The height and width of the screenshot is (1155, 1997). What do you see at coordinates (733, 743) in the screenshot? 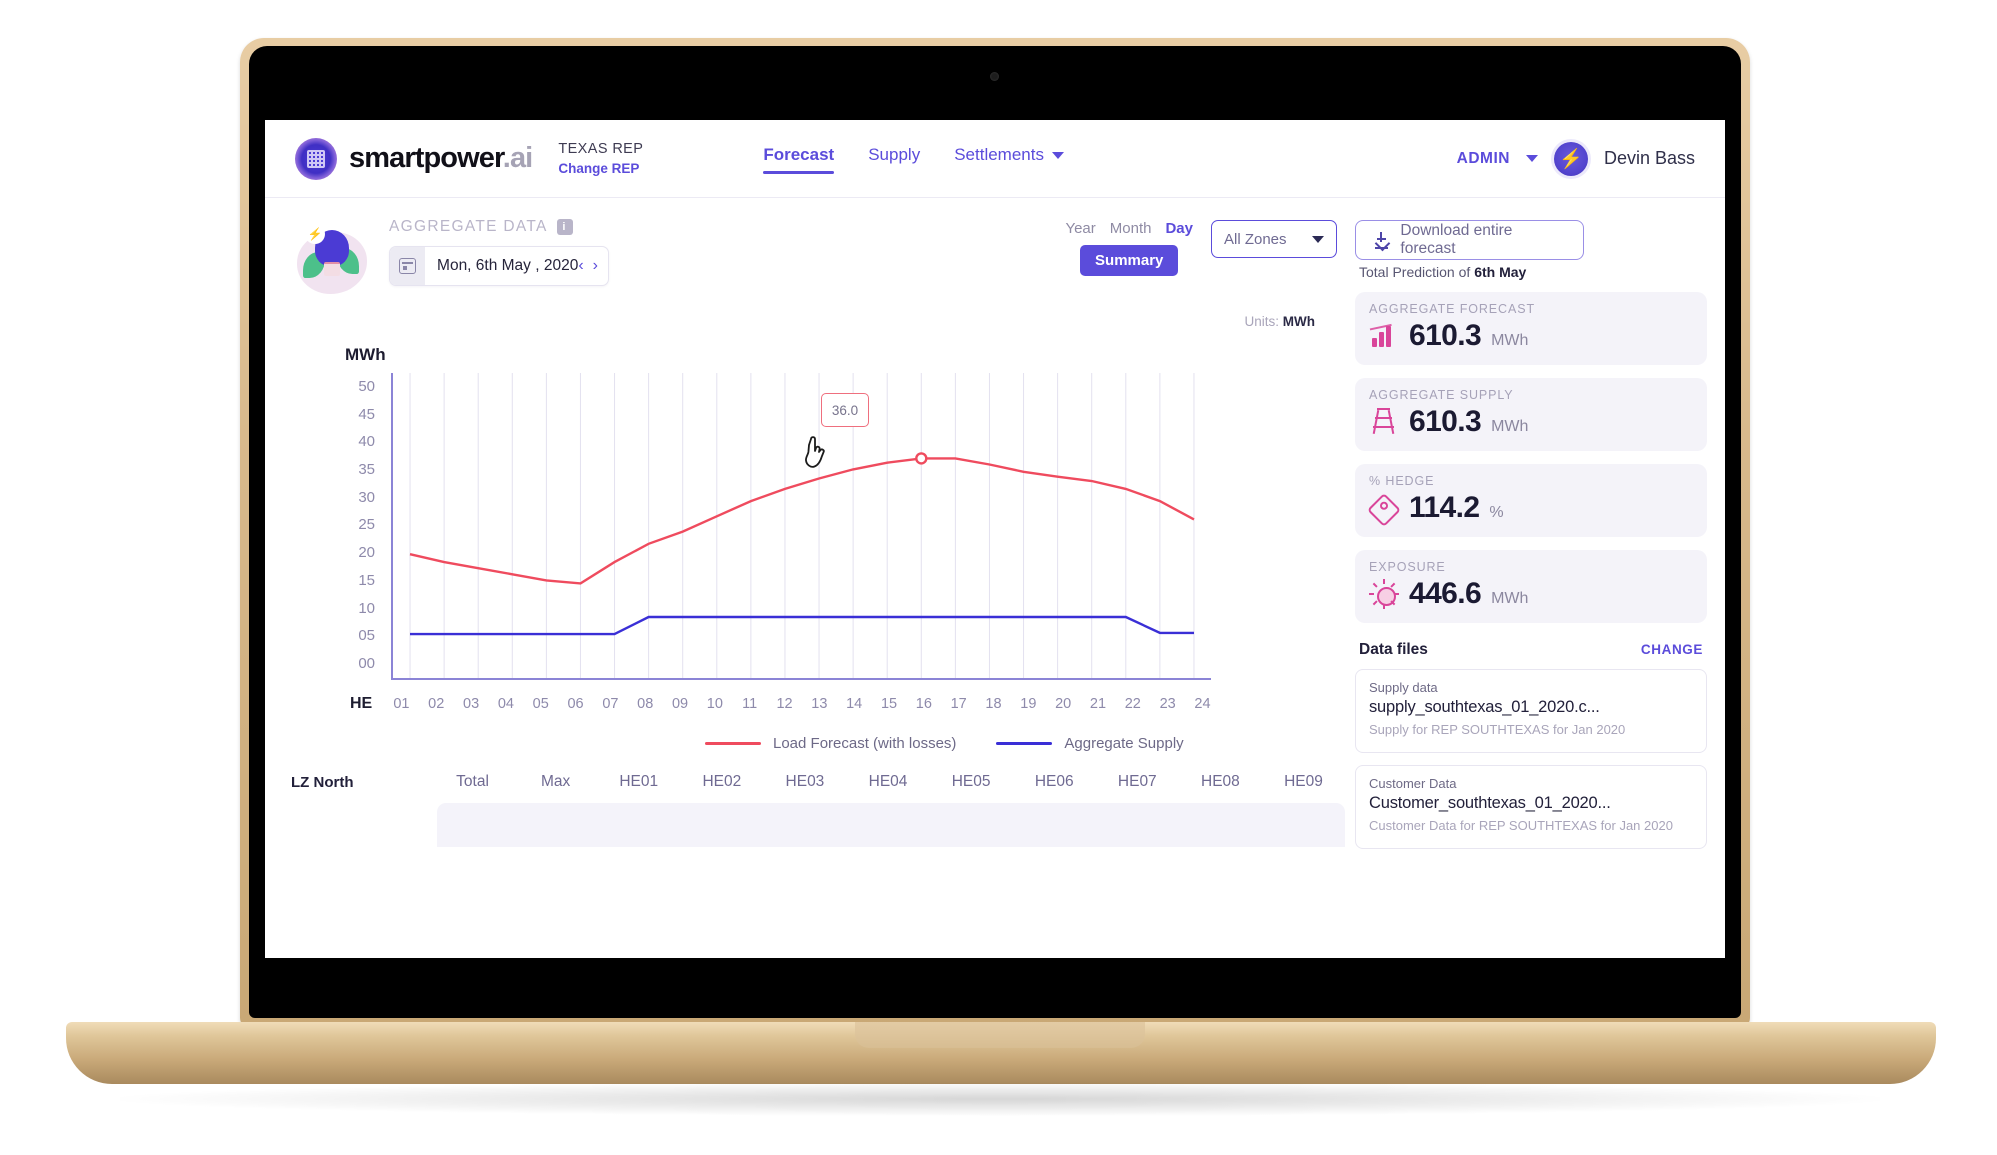
I see `legend-swatch-load-forecast` at bounding box center [733, 743].